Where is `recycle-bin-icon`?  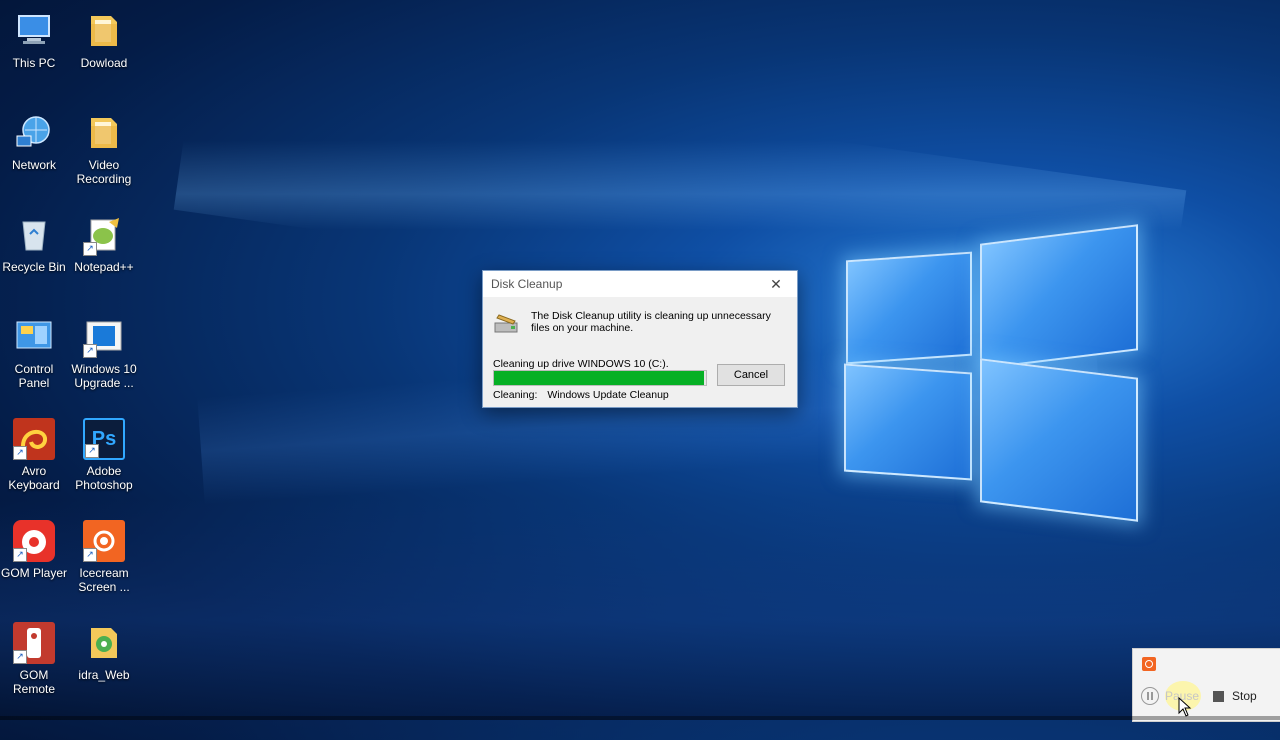
recycle-bin-icon is located at coordinates (34, 235).